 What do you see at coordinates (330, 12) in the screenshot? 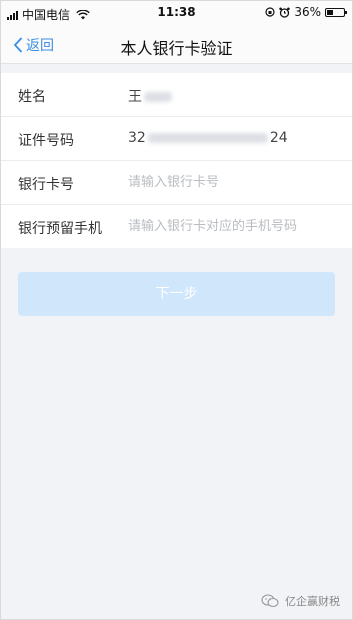
I see `battery-fill` at bounding box center [330, 12].